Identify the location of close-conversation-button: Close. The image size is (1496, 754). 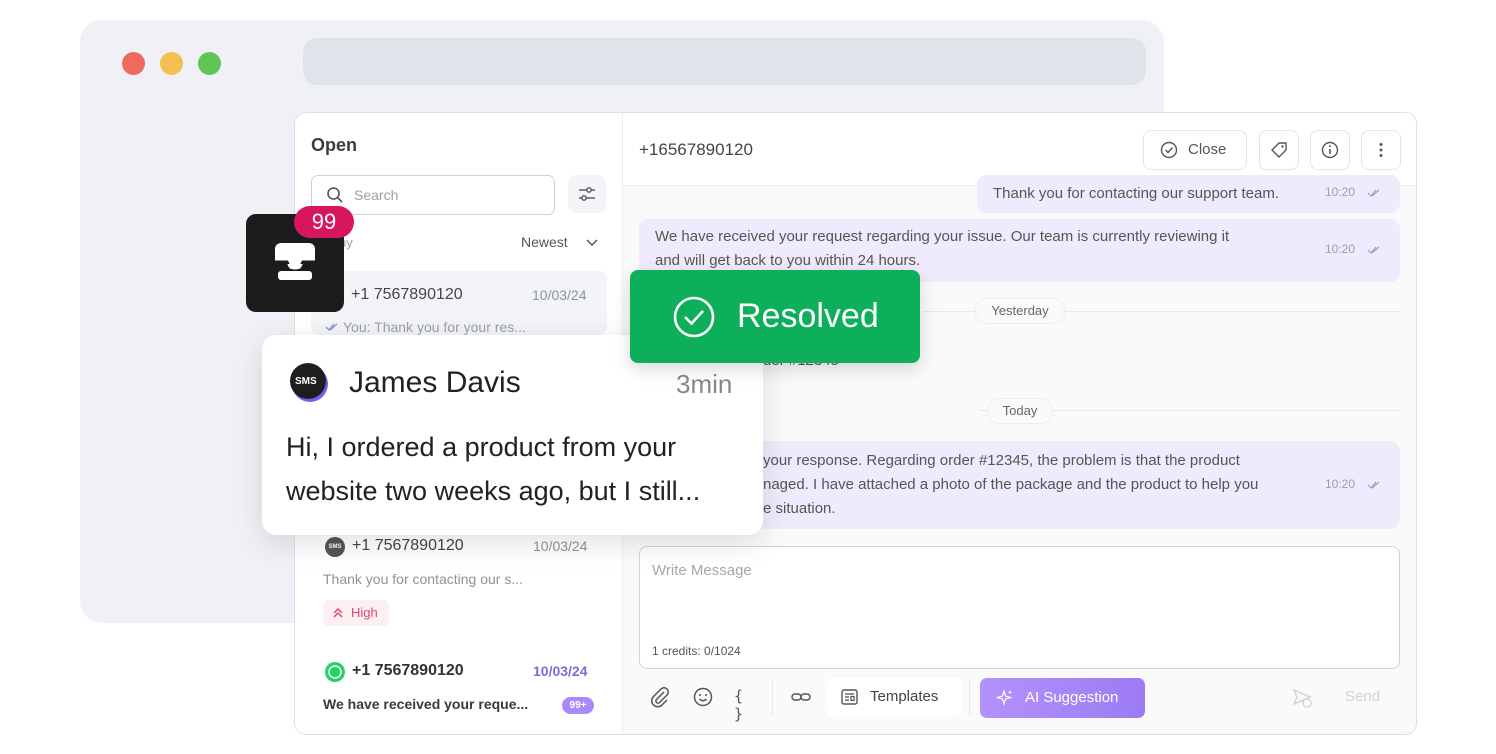
(1195, 150).